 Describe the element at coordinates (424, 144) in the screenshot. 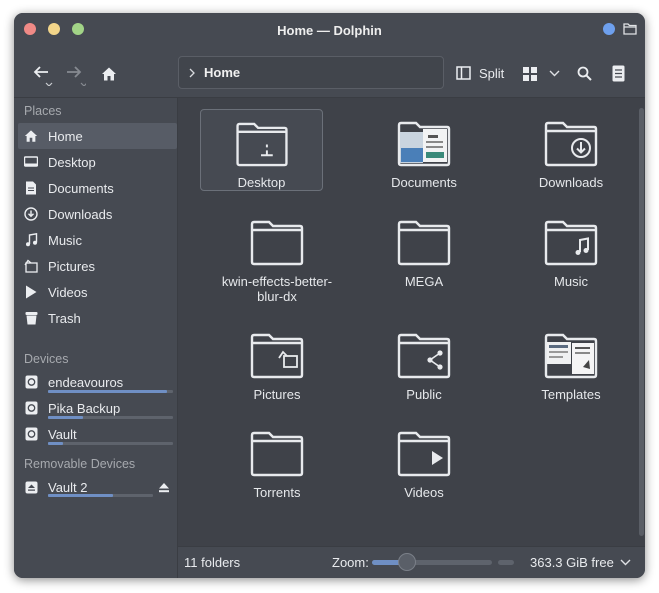

I see `folder-documents-icon` at that location.